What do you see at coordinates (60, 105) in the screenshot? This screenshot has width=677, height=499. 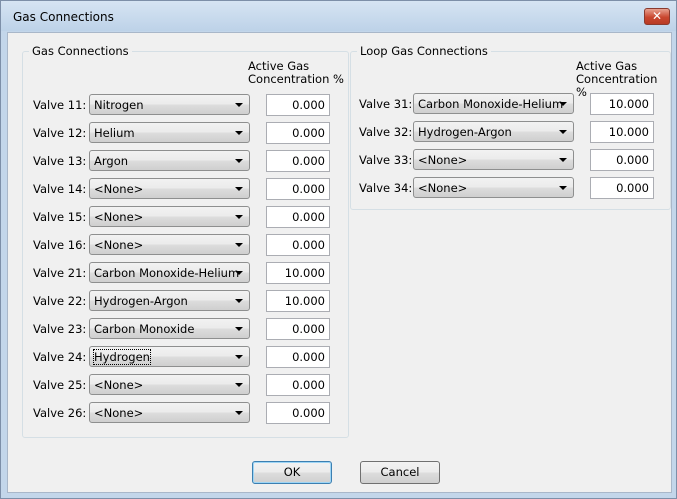 I see `valve-label: Valve 11:` at bounding box center [60, 105].